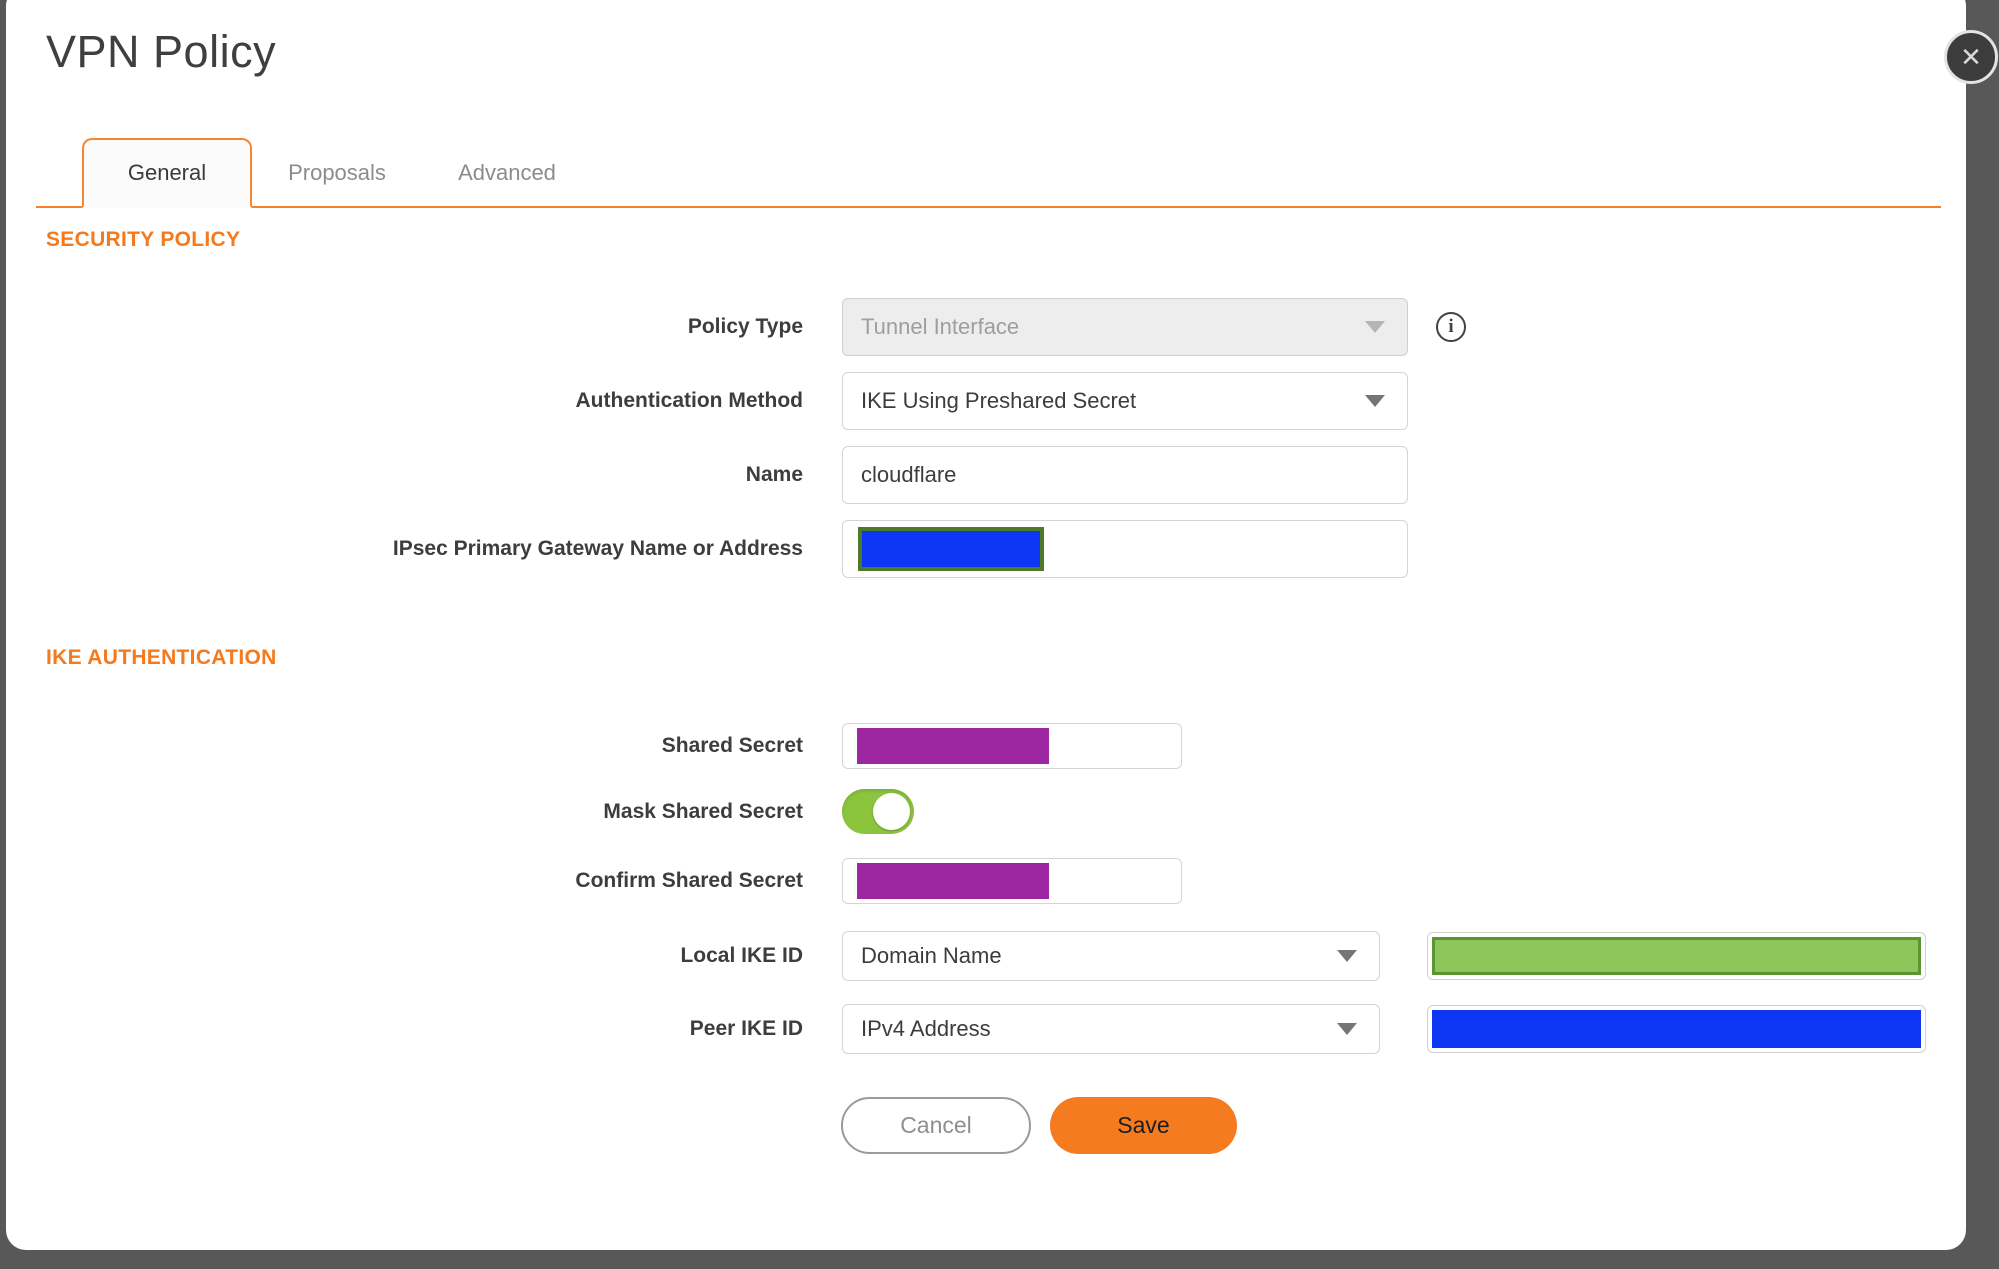 The height and width of the screenshot is (1269, 1999). I want to click on shared-secret-row: Shared Secret, so click(986, 746).